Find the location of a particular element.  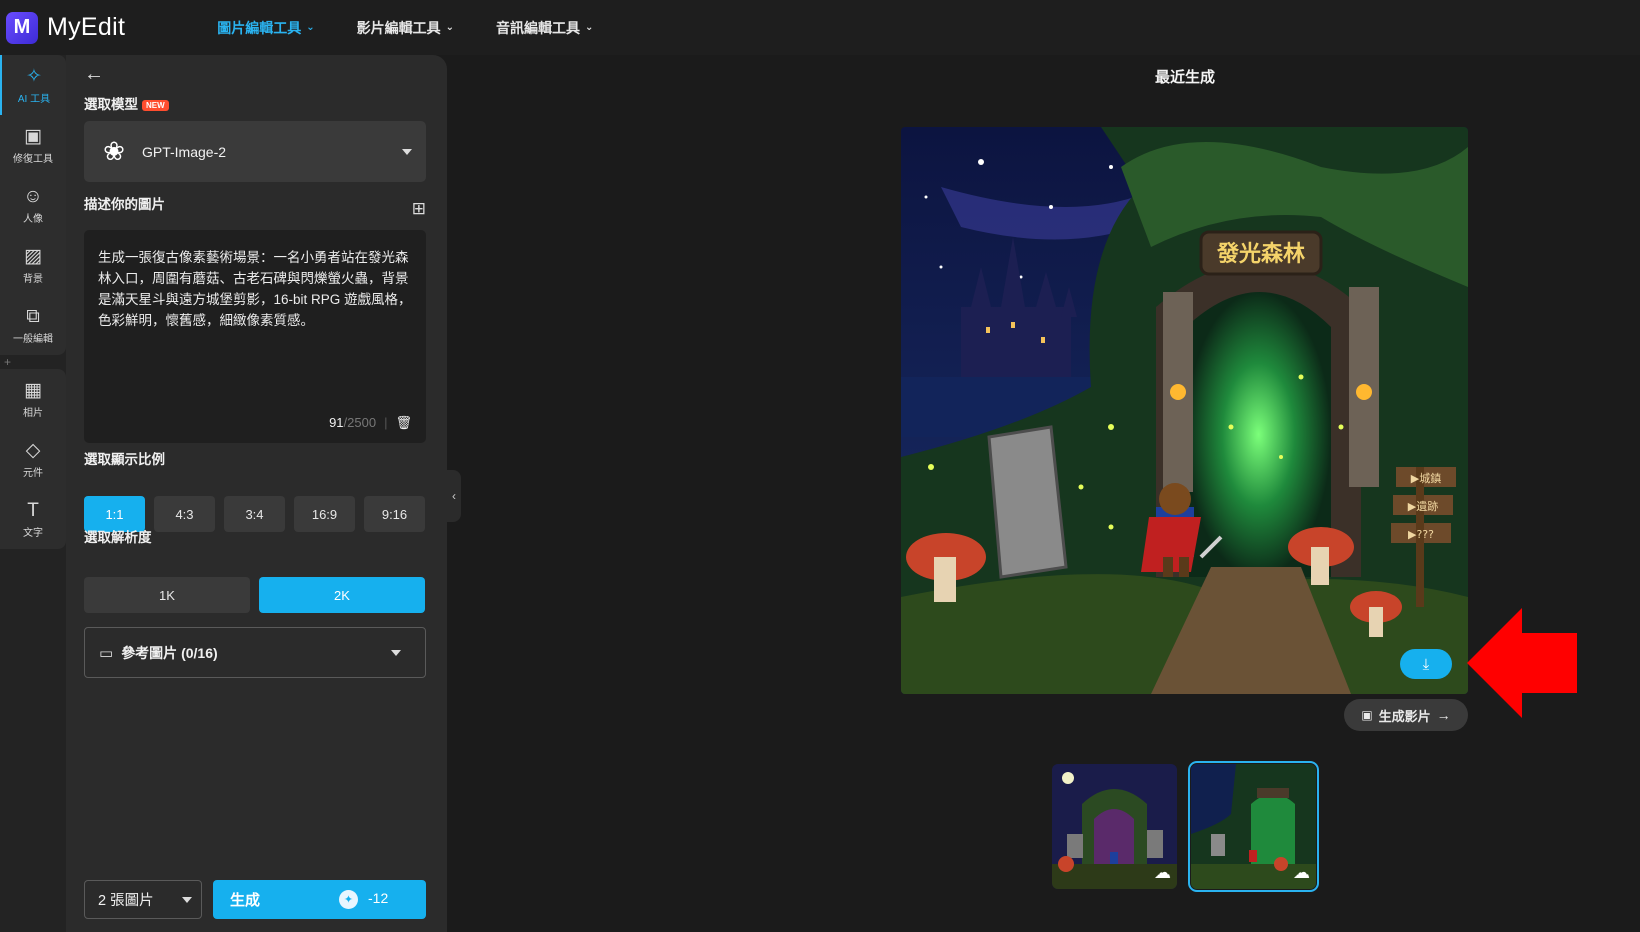

image-enhance-icon: ▣ is located at coordinates (33, 136).